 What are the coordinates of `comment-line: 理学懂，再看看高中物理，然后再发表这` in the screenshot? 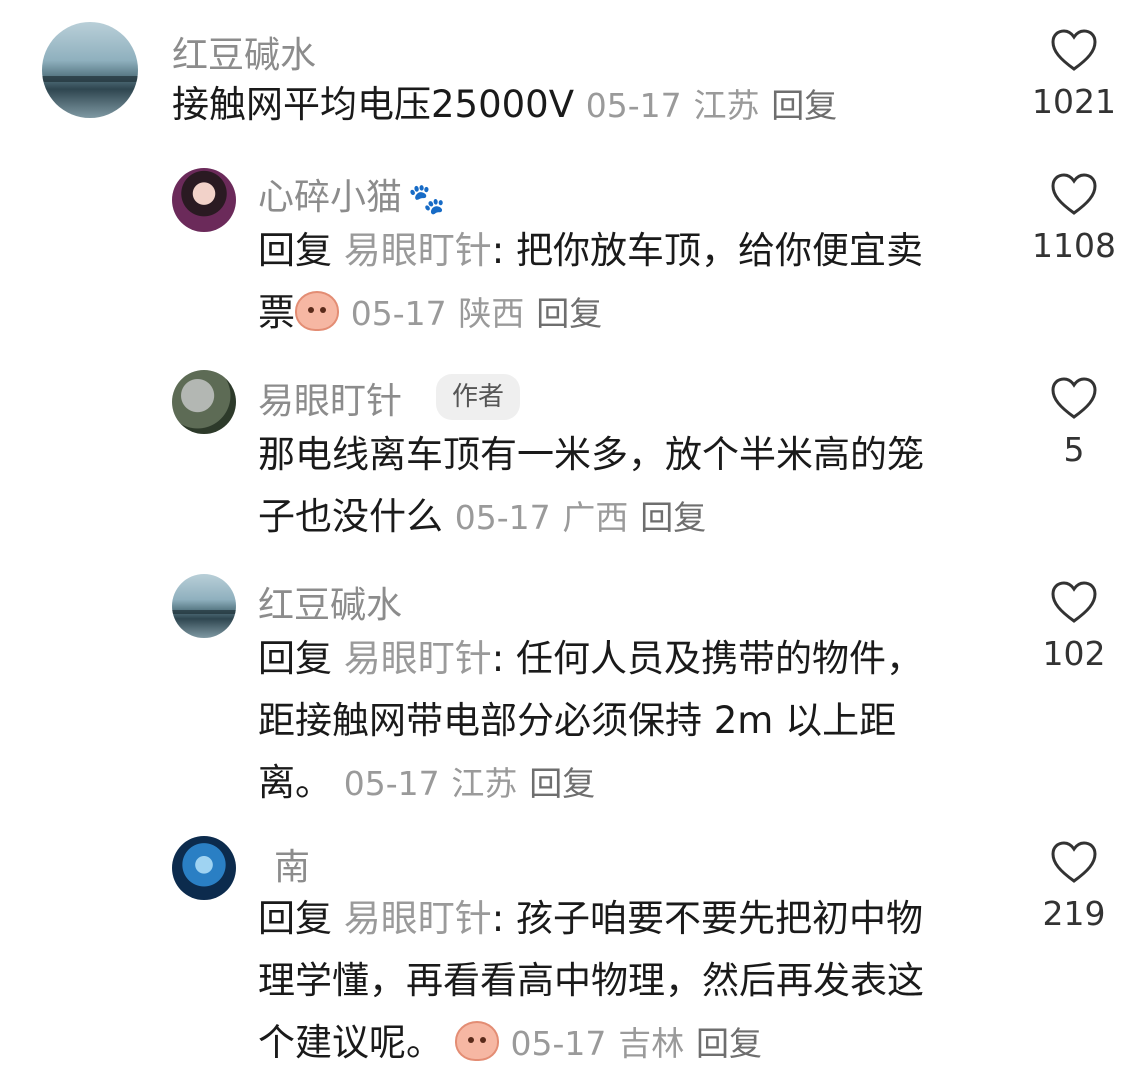 It's located at (591, 980).